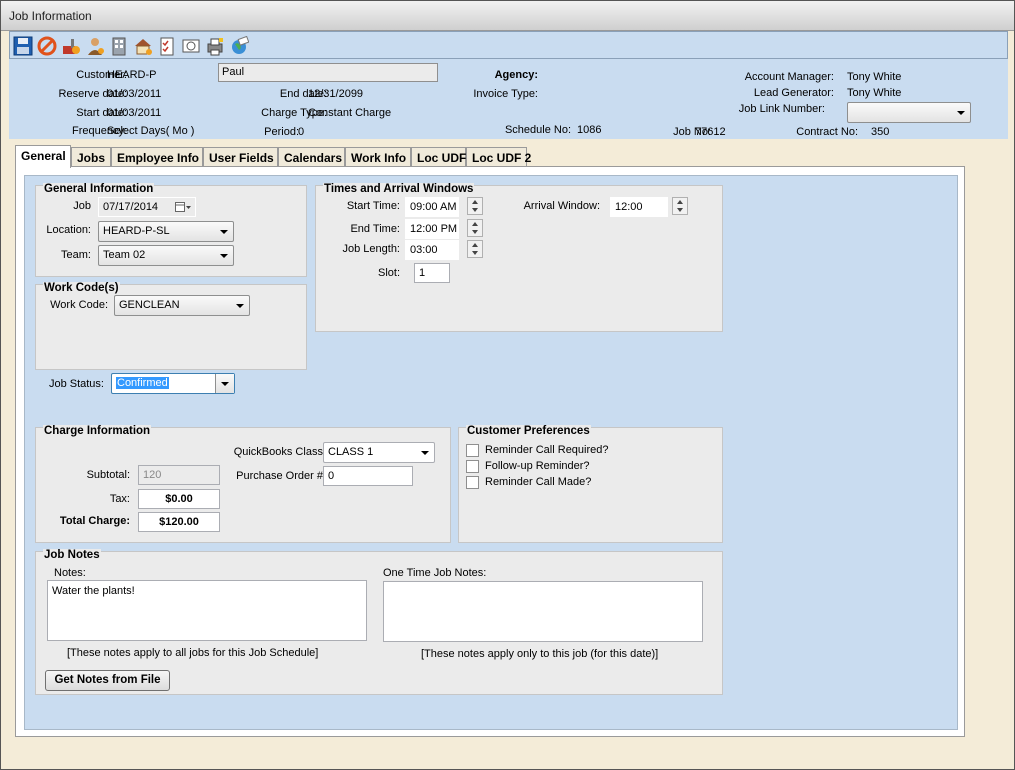 The image size is (1015, 770). Describe the element at coordinates (134, 113) in the screenshot. I see `start-date-value: 01/03/2011` at that location.